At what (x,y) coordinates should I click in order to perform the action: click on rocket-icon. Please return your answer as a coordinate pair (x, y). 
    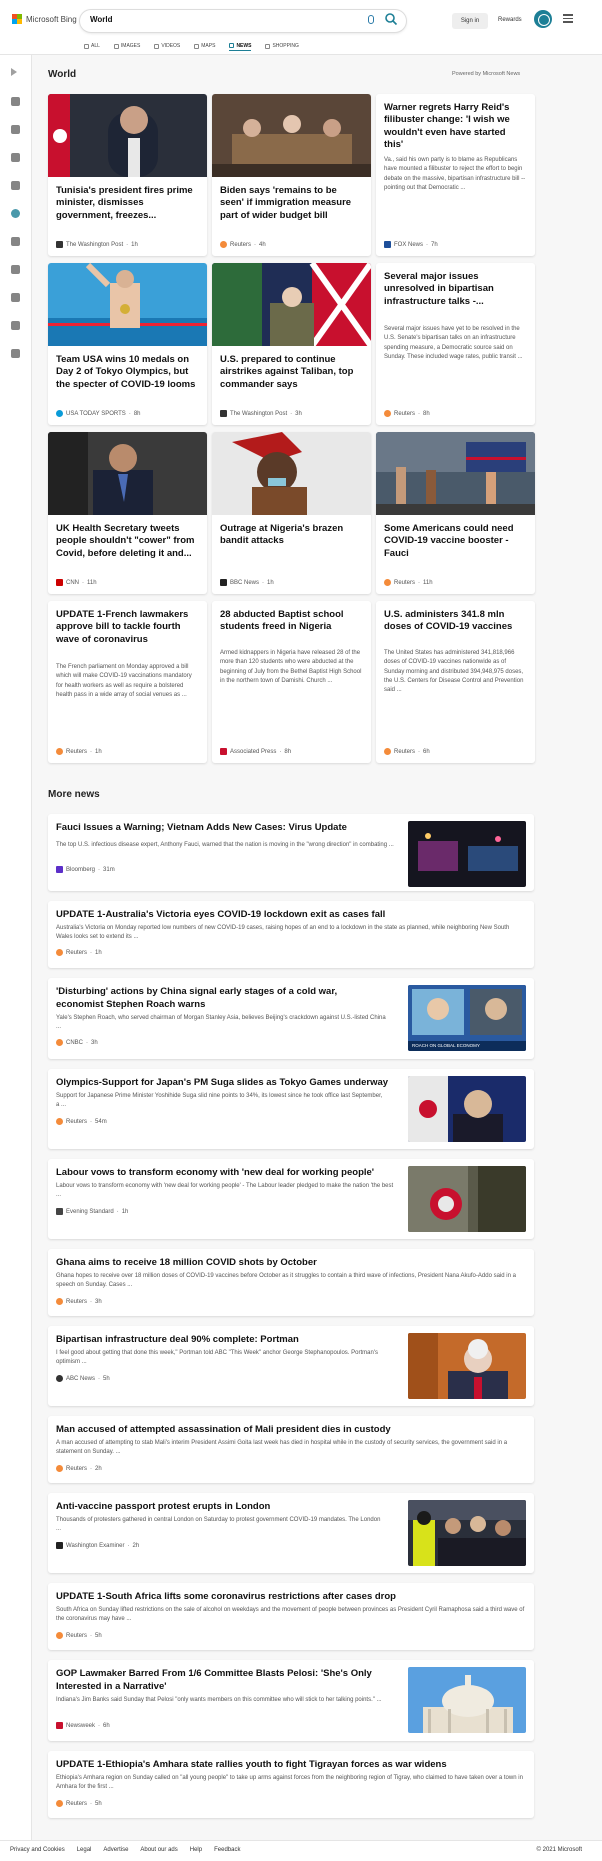
    Looking at the image, I should click on (15, 269).